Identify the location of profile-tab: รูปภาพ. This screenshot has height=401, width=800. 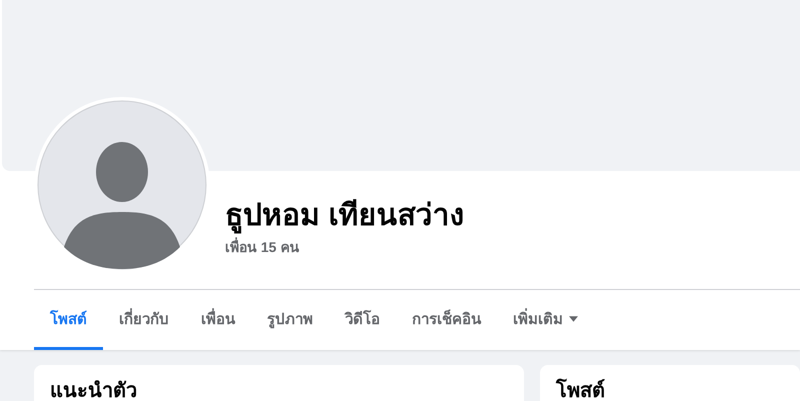
(290, 320).